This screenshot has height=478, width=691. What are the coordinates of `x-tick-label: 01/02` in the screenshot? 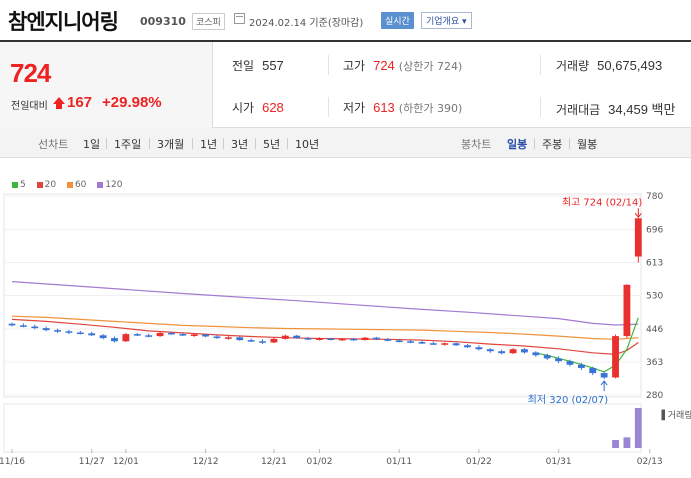 It's located at (319, 462).